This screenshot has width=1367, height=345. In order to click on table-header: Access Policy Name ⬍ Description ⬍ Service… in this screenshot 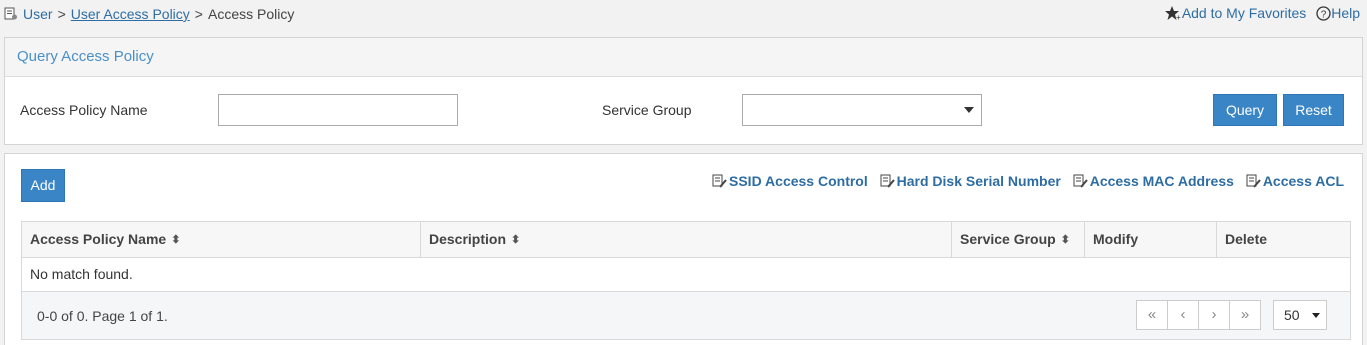, I will do `click(686, 240)`.